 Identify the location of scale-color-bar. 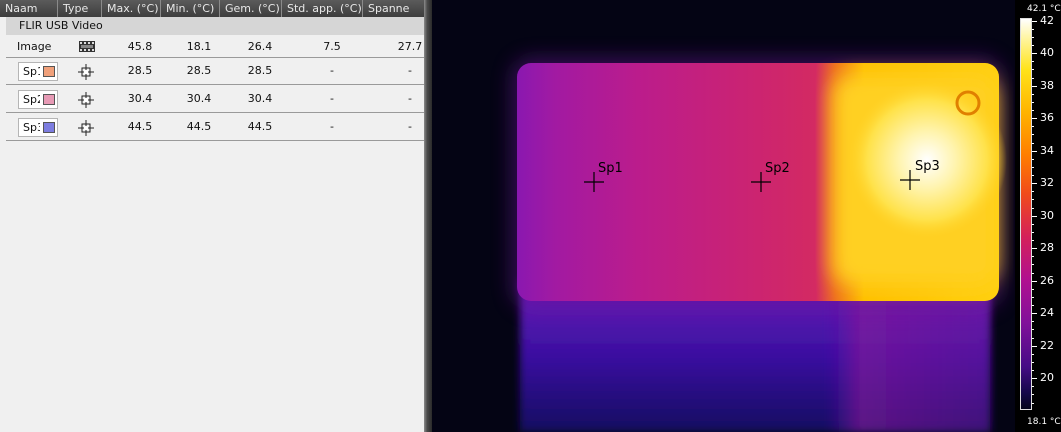
(1026, 214).